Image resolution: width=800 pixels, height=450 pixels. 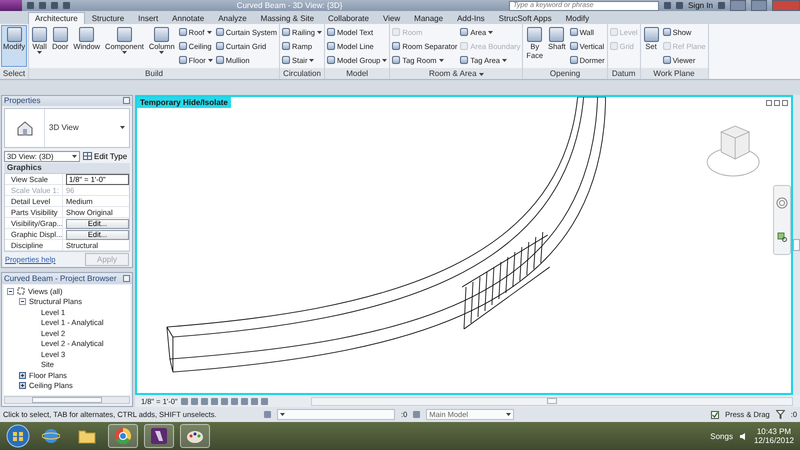 I want to click on view-cube-drawing, so click(x=733, y=151).